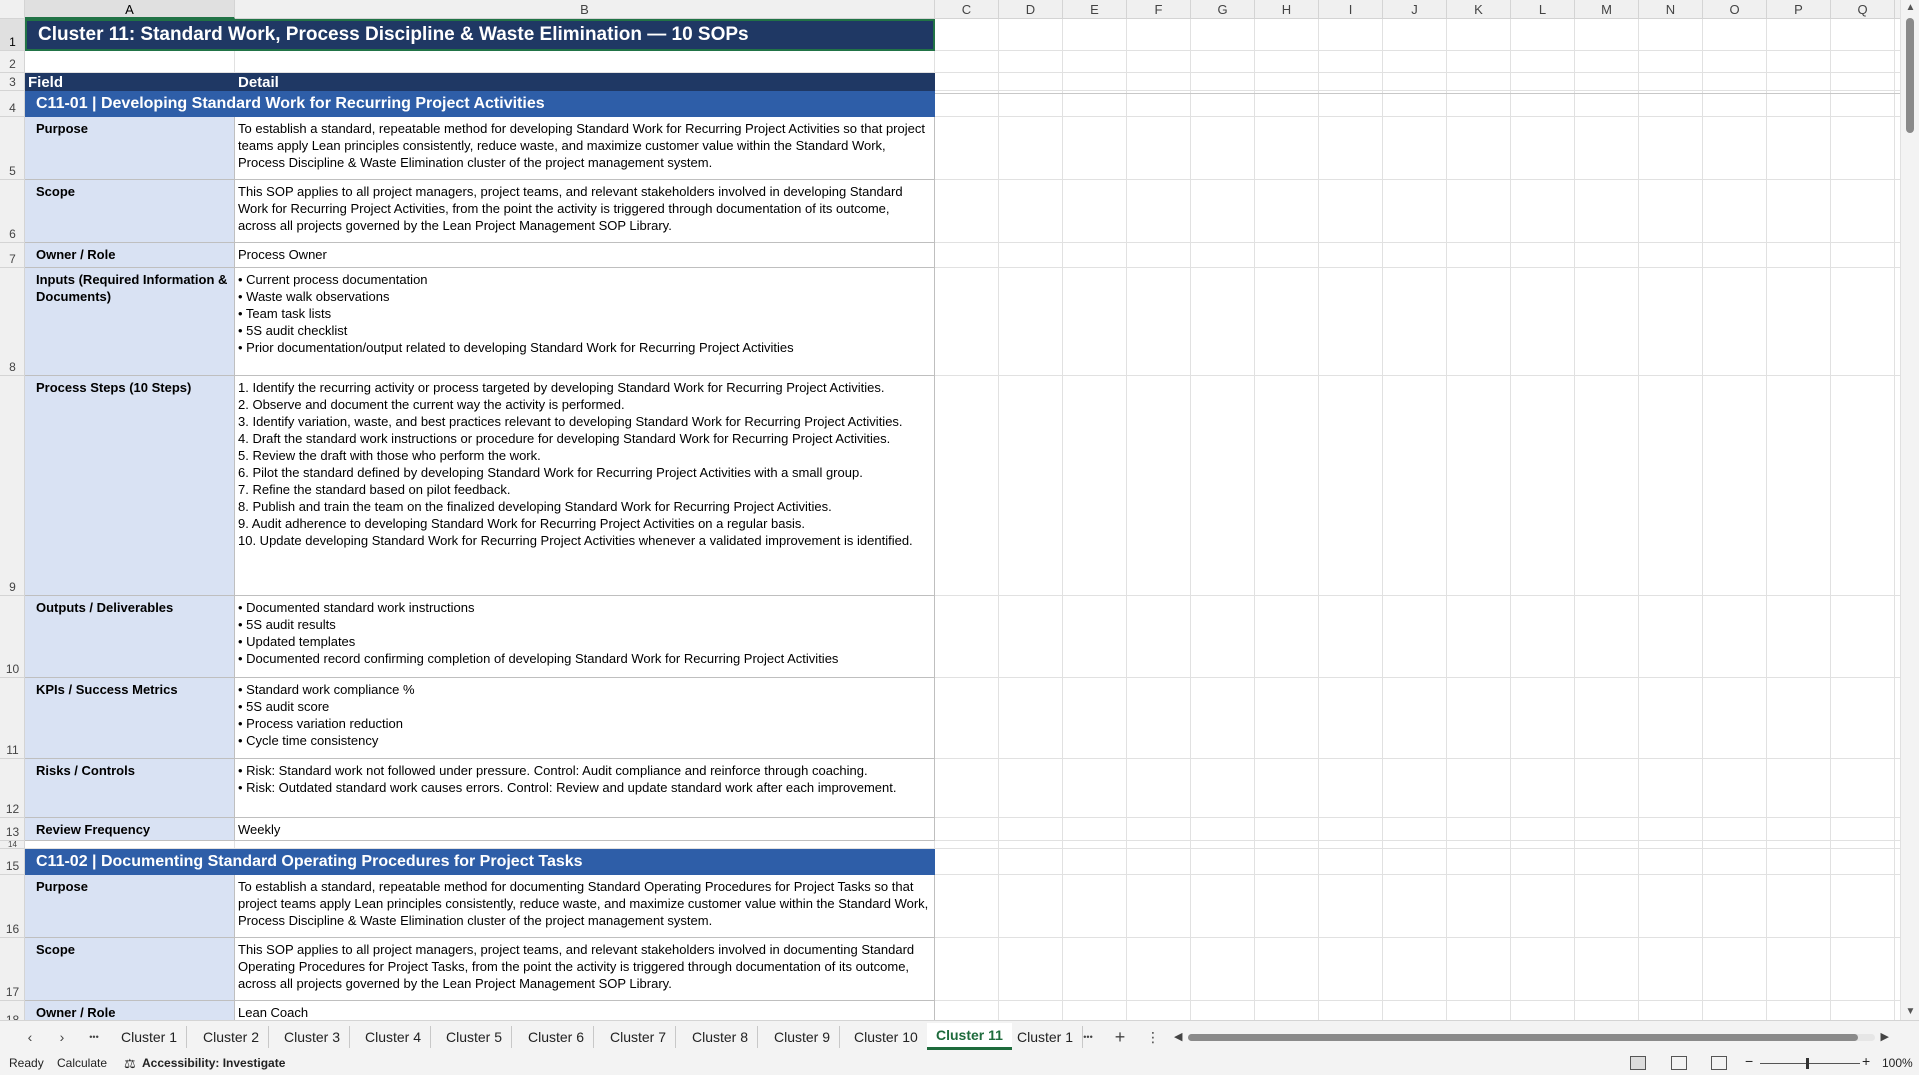 The width and height of the screenshot is (1919, 1075). Describe the element at coordinates (886, 1037) in the screenshot. I see `sheet-tab-10: Cluster 10` at that location.